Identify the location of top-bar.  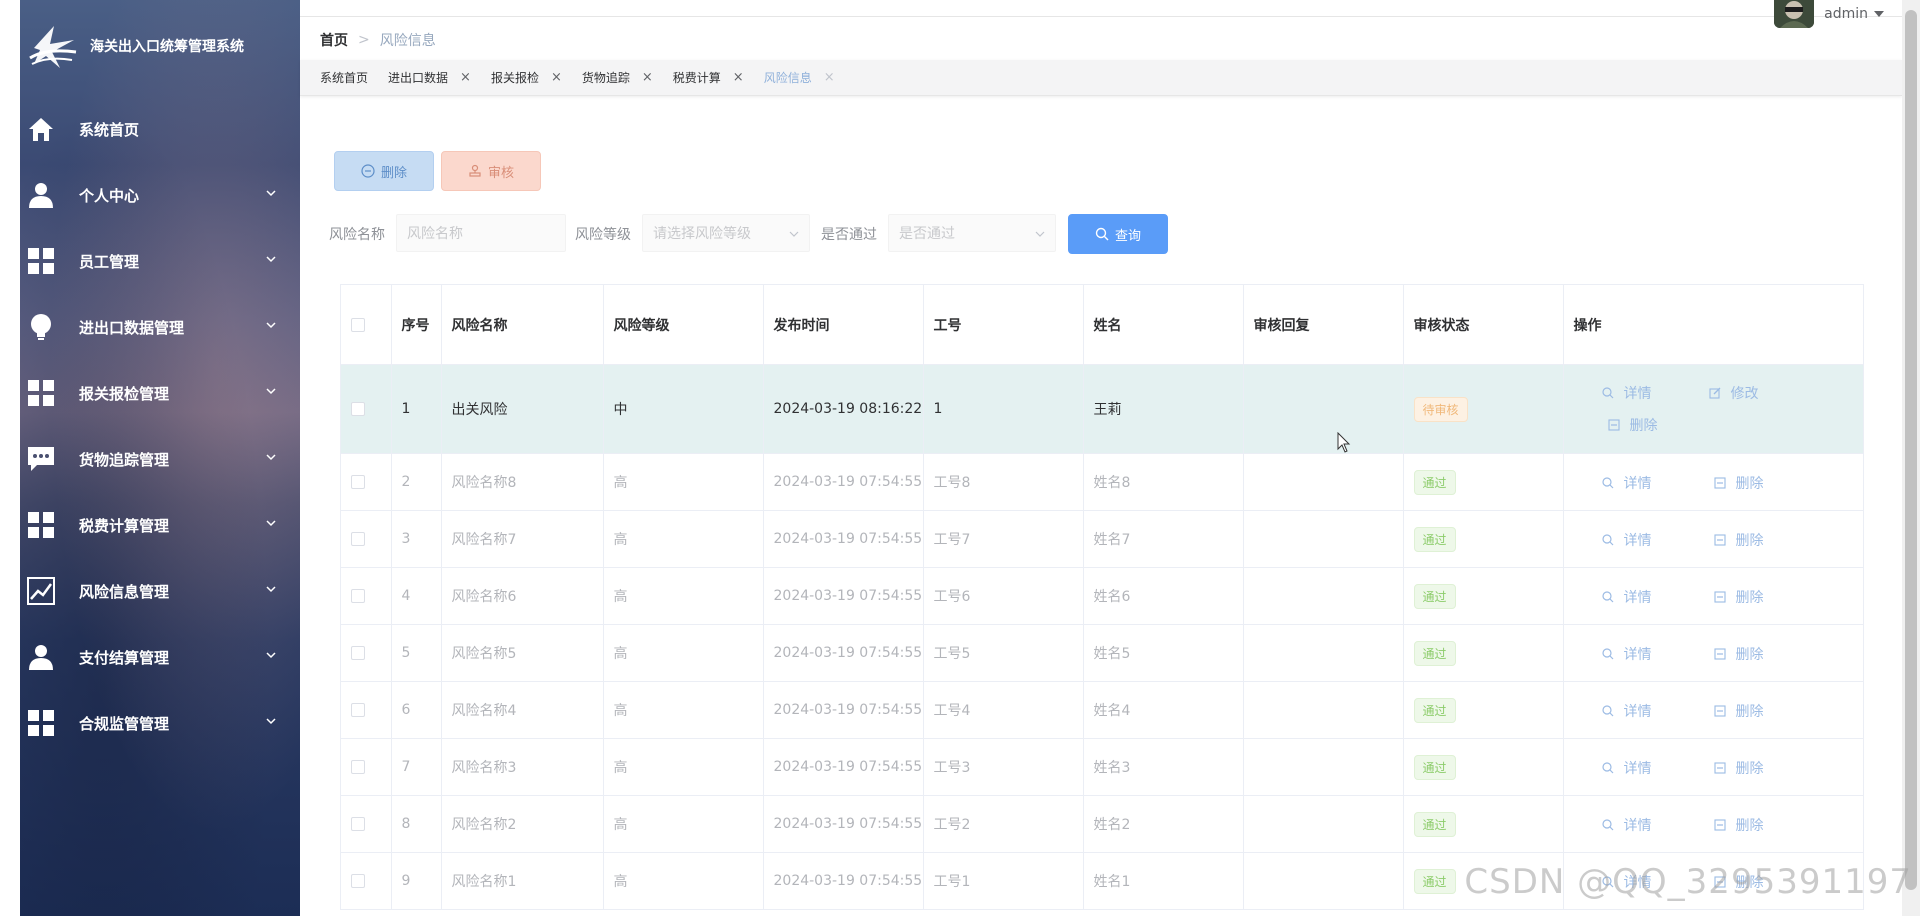
(1110, 8).